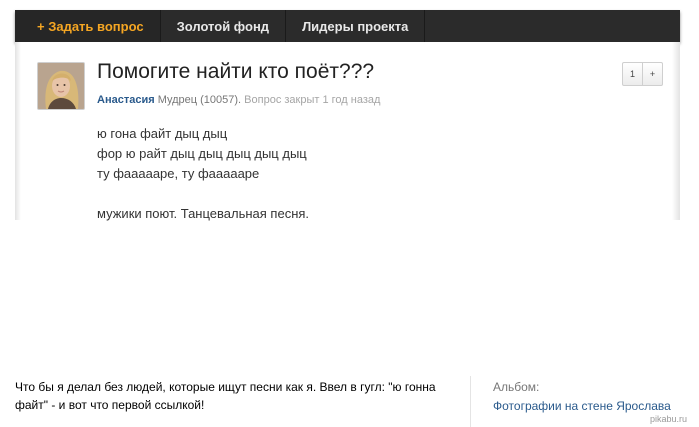  Describe the element at coordinates (676, 131) in the screenshot. I see `panel-right-shadow` at that location.